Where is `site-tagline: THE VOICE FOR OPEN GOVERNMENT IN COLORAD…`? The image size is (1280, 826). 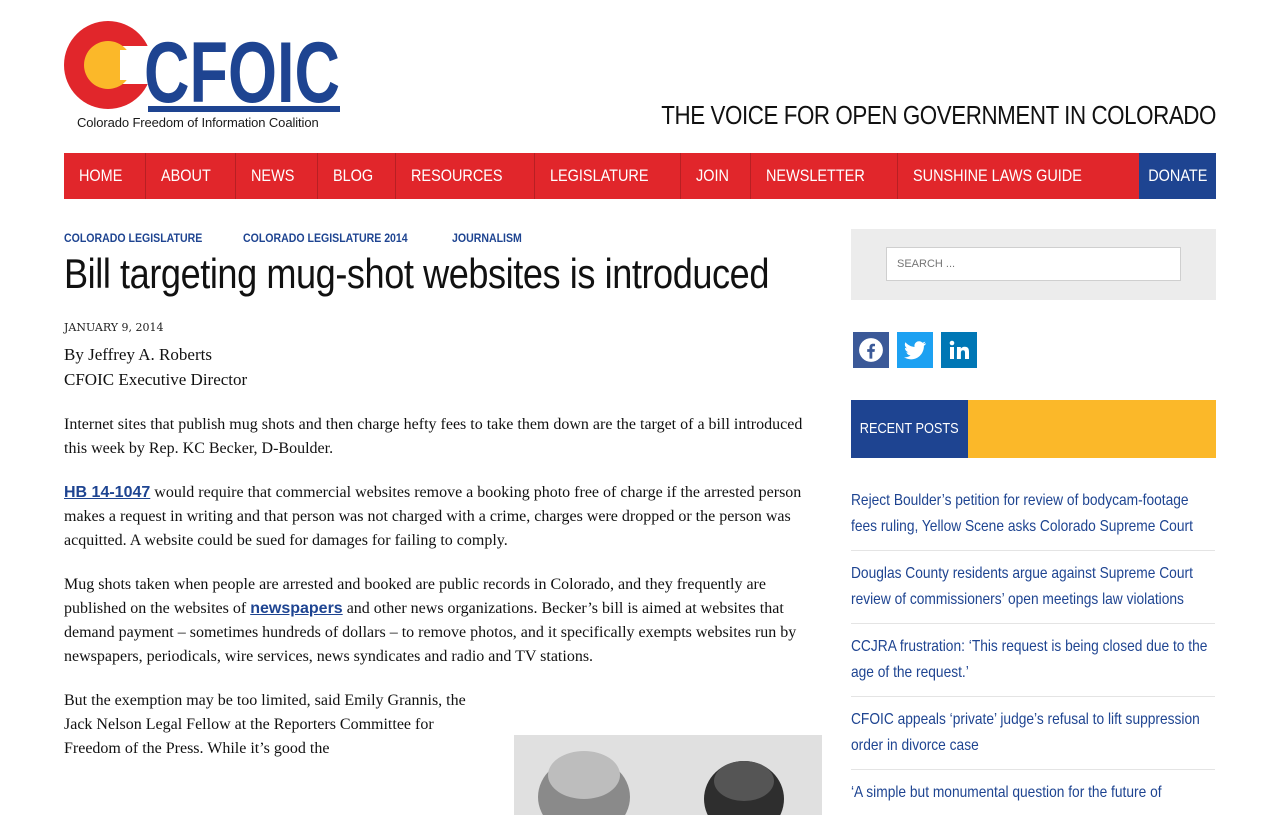 site-tagline: THE VOICE FOR OPEN GOVERNMENT IN COLORAD… is located at coordinates (938, 115).